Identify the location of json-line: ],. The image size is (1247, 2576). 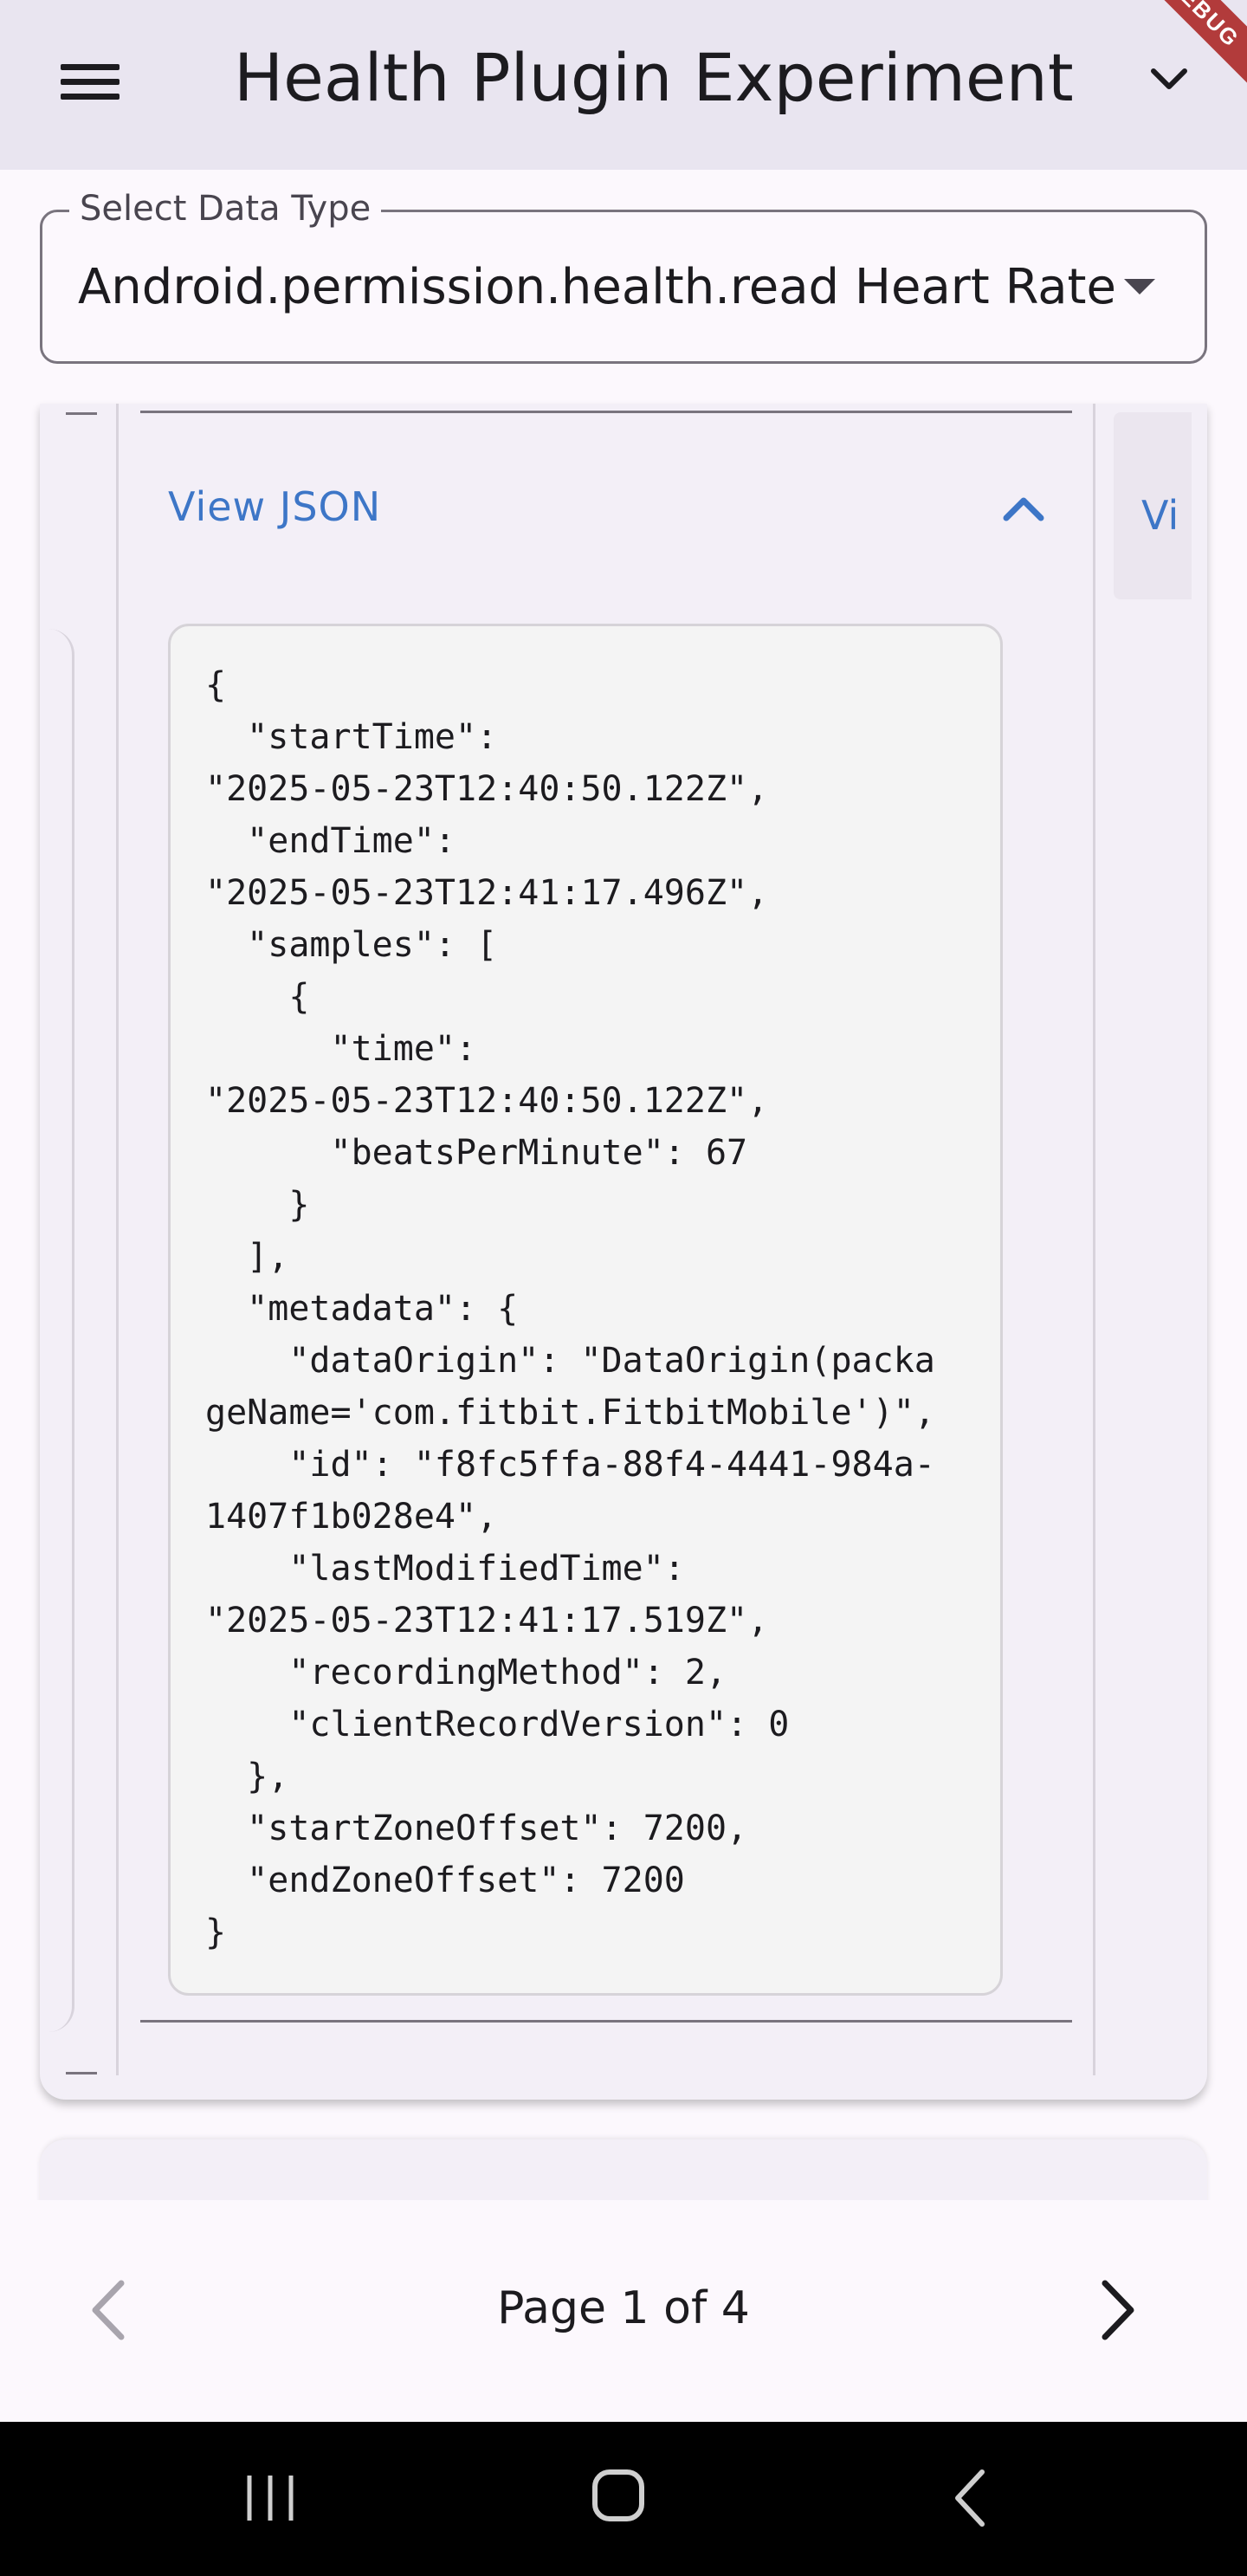
(247, 1257).